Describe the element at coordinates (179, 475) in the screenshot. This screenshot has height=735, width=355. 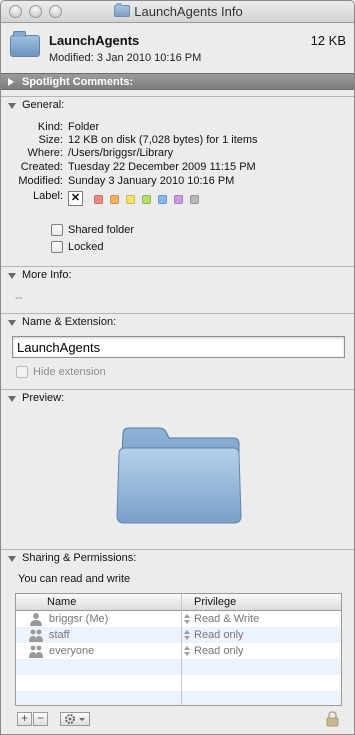
I see `folder-preview-icon` at that location.